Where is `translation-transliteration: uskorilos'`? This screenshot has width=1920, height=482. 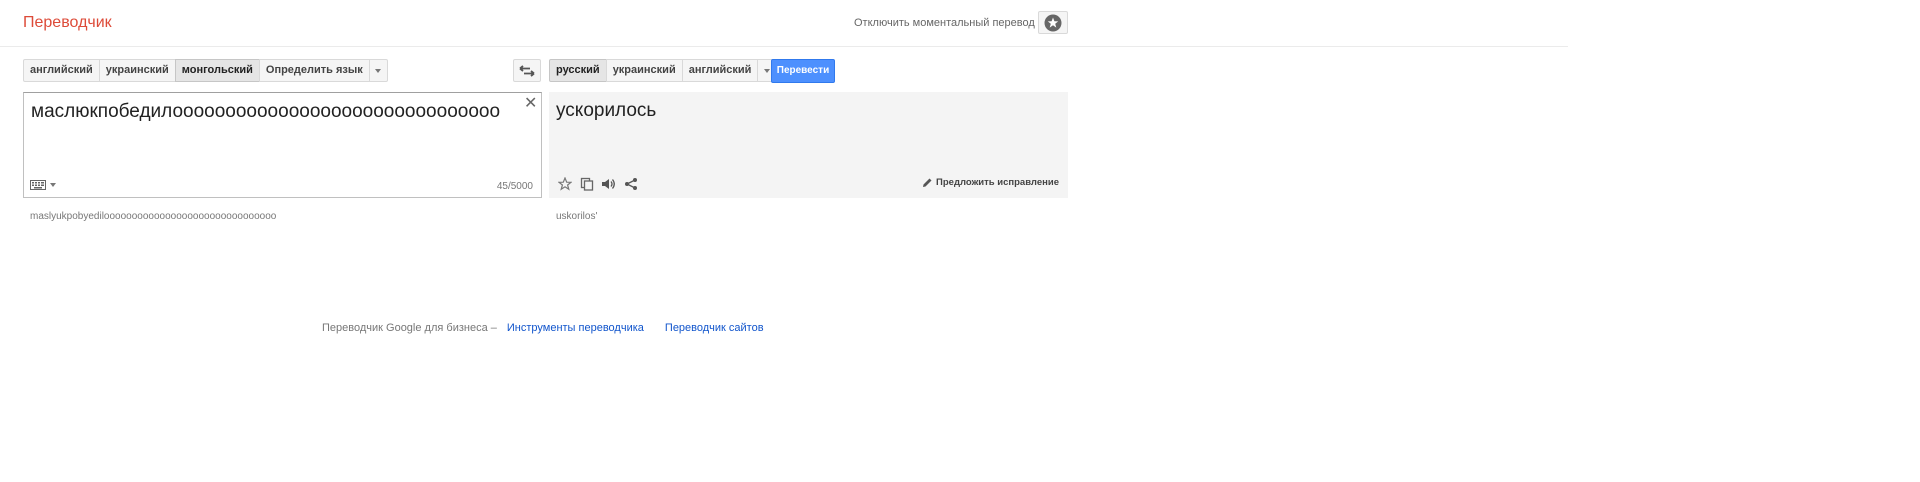 translation-transliteration: uskorilos' is located at coordinates (577, 216).